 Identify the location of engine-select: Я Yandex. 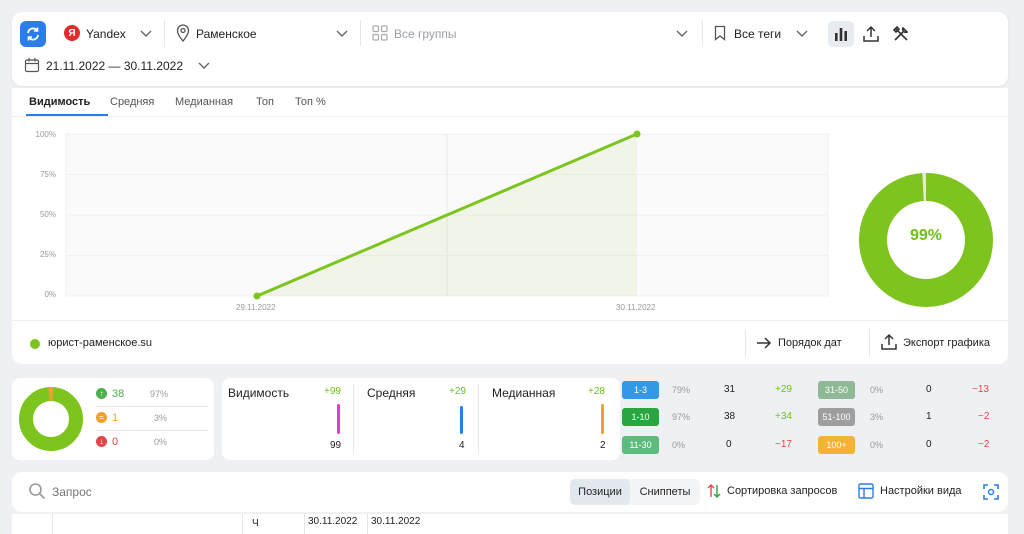
(114, 34).